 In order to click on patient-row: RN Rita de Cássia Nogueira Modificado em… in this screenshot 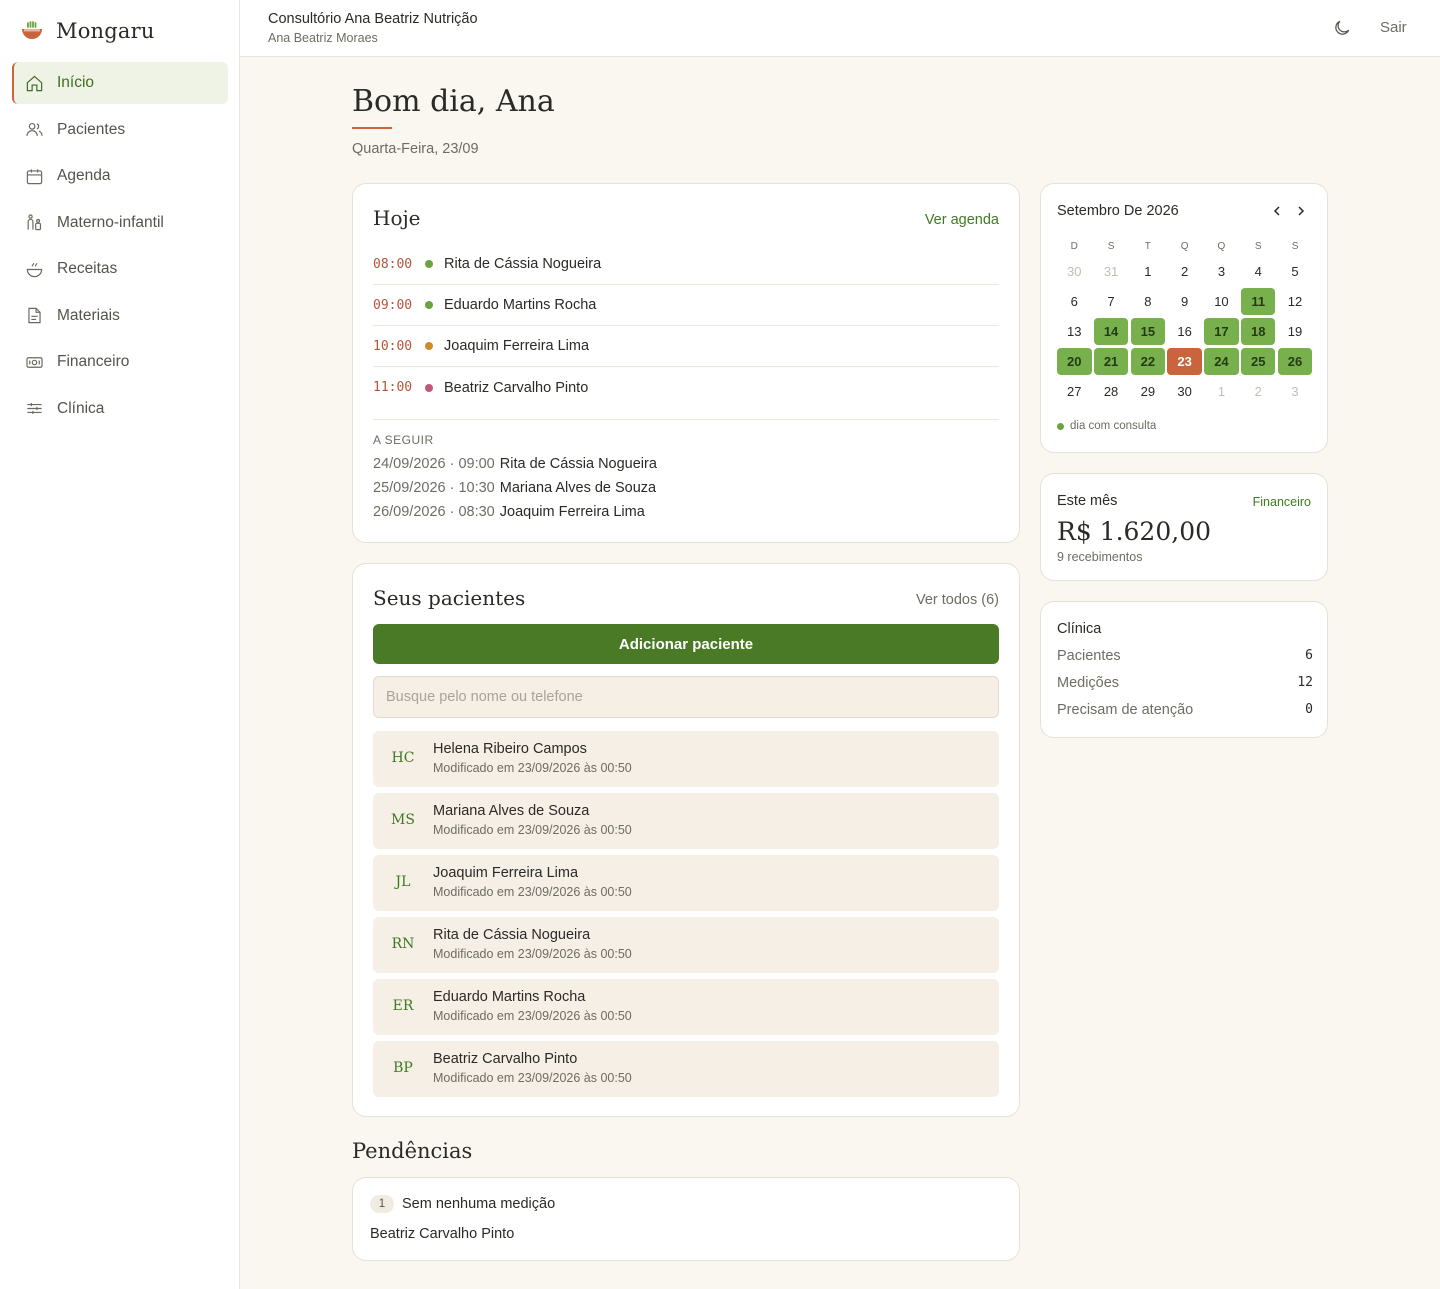, I will do `click(686, 945)`.